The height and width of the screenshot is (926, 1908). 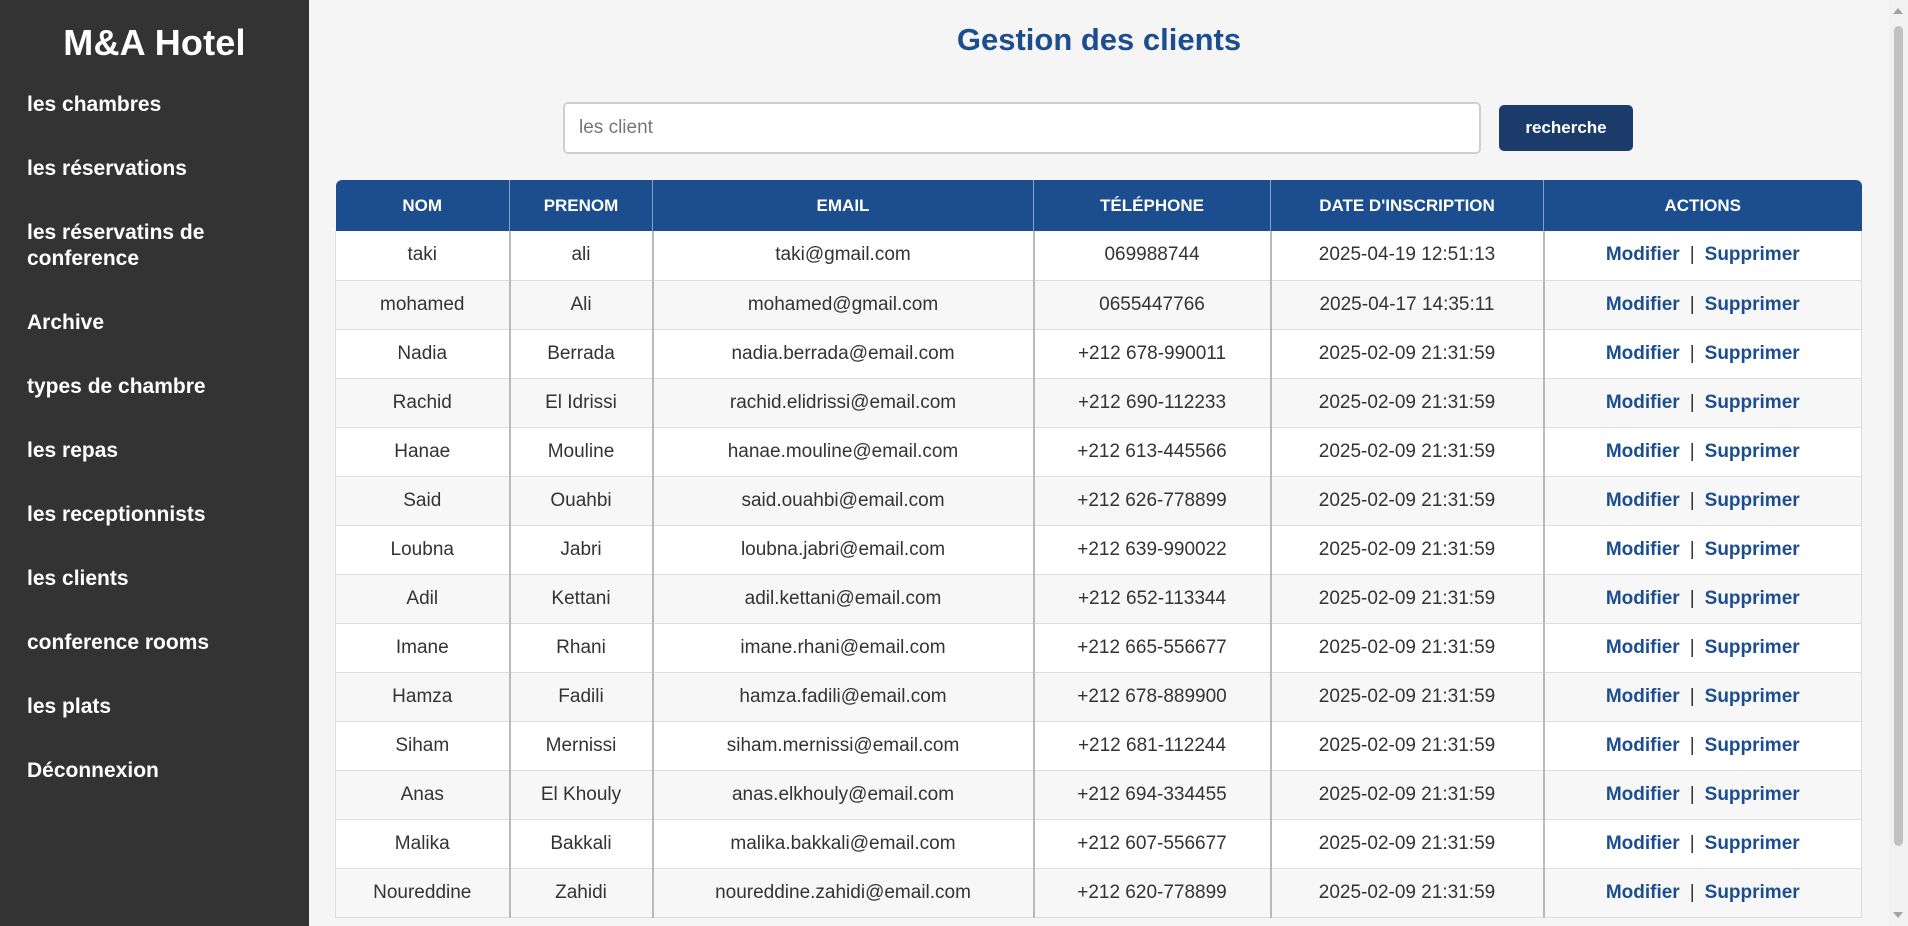 I want to click on cell-prenom: El Khouly, so click(x=581, y=795).